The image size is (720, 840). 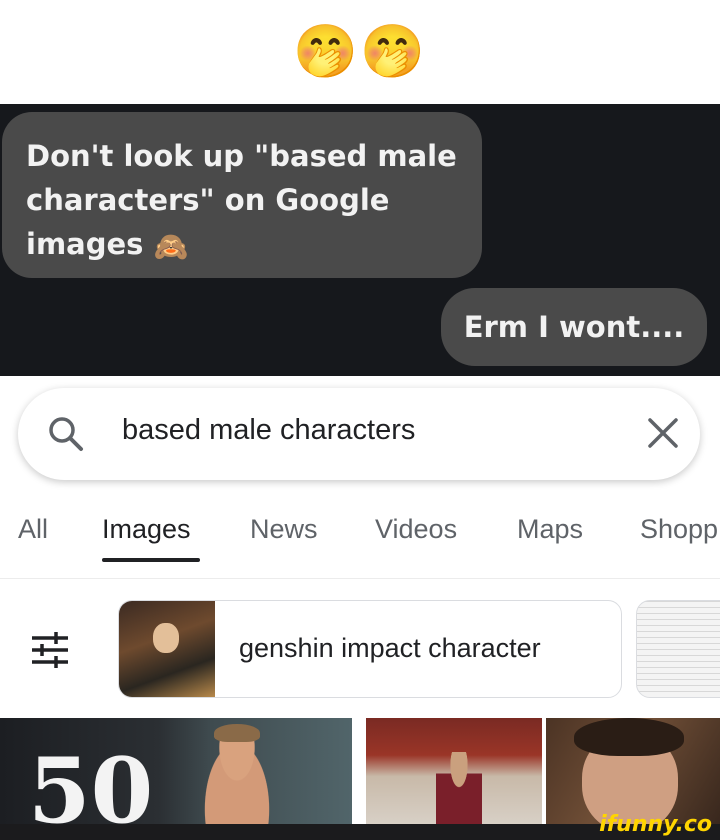 I want to click on suggestion-label: genshin impact character, so click(x=390, y=648).